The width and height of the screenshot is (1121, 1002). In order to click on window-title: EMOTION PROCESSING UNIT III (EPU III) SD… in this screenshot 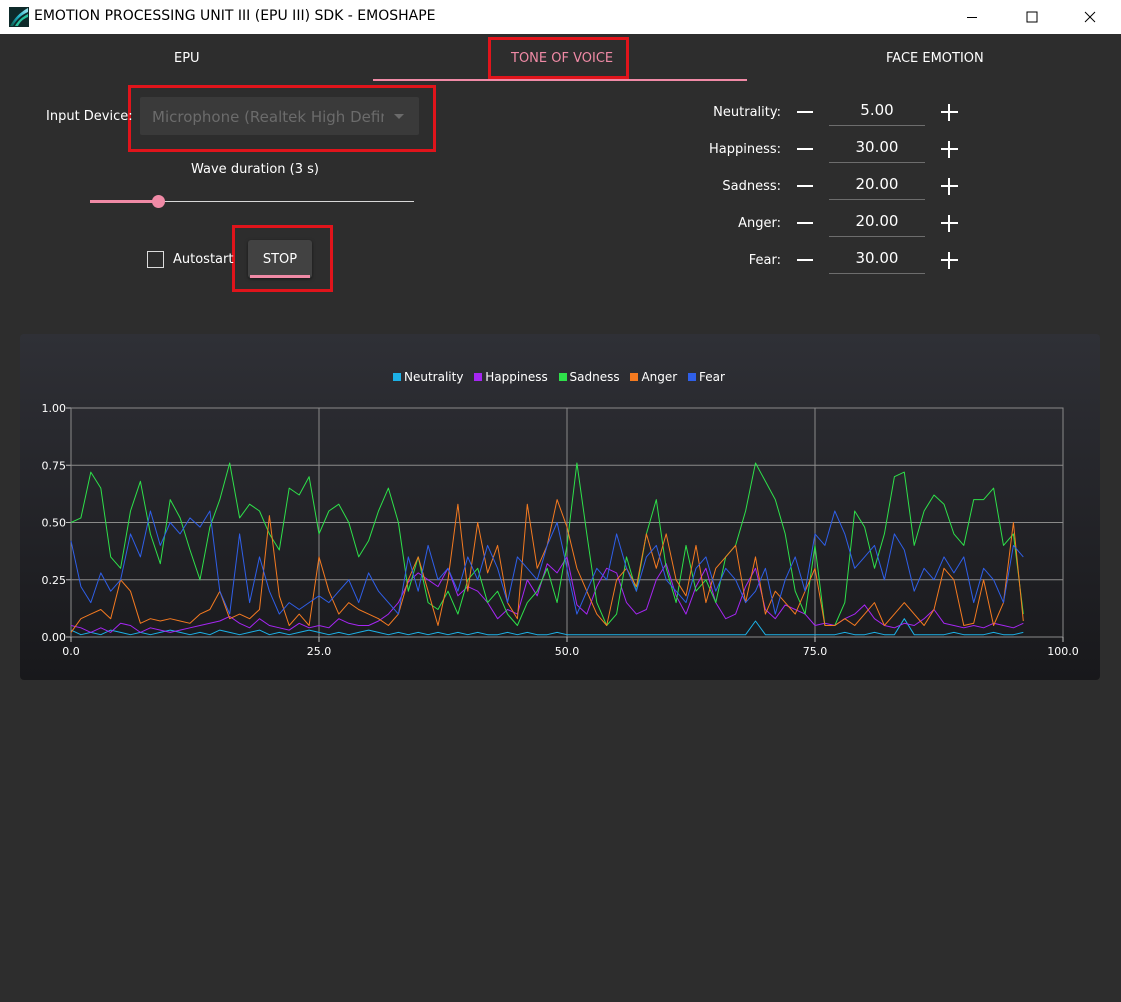, I will do `click(235, 16)`.